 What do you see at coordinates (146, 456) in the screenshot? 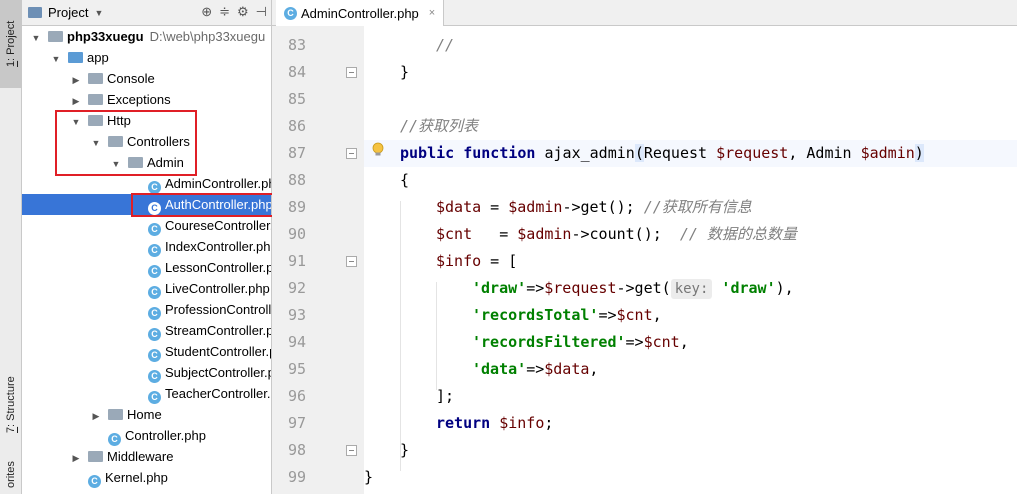
I see `tree-item: ▶ Middleware` at bounding box center [146, 456].